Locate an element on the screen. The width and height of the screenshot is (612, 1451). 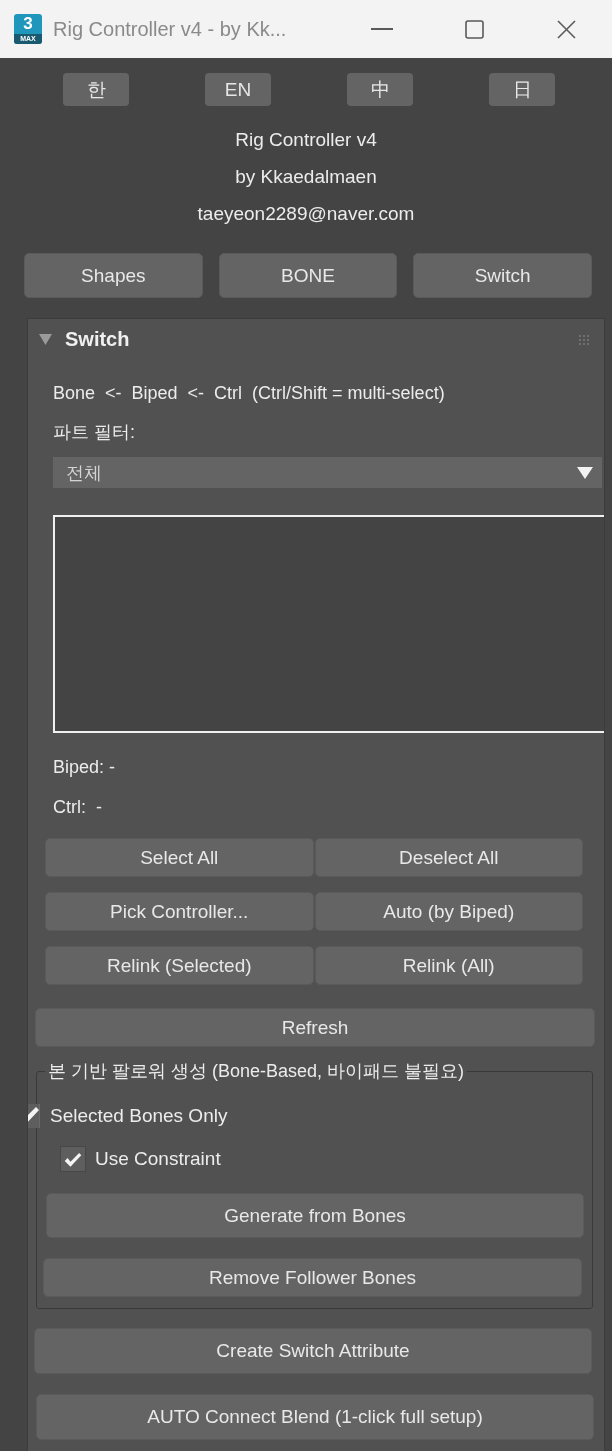
hint-text: Bone <- Biped <- Ctrl (Ctrl/Shift = multi-select) is located at coordinates (249, 393).